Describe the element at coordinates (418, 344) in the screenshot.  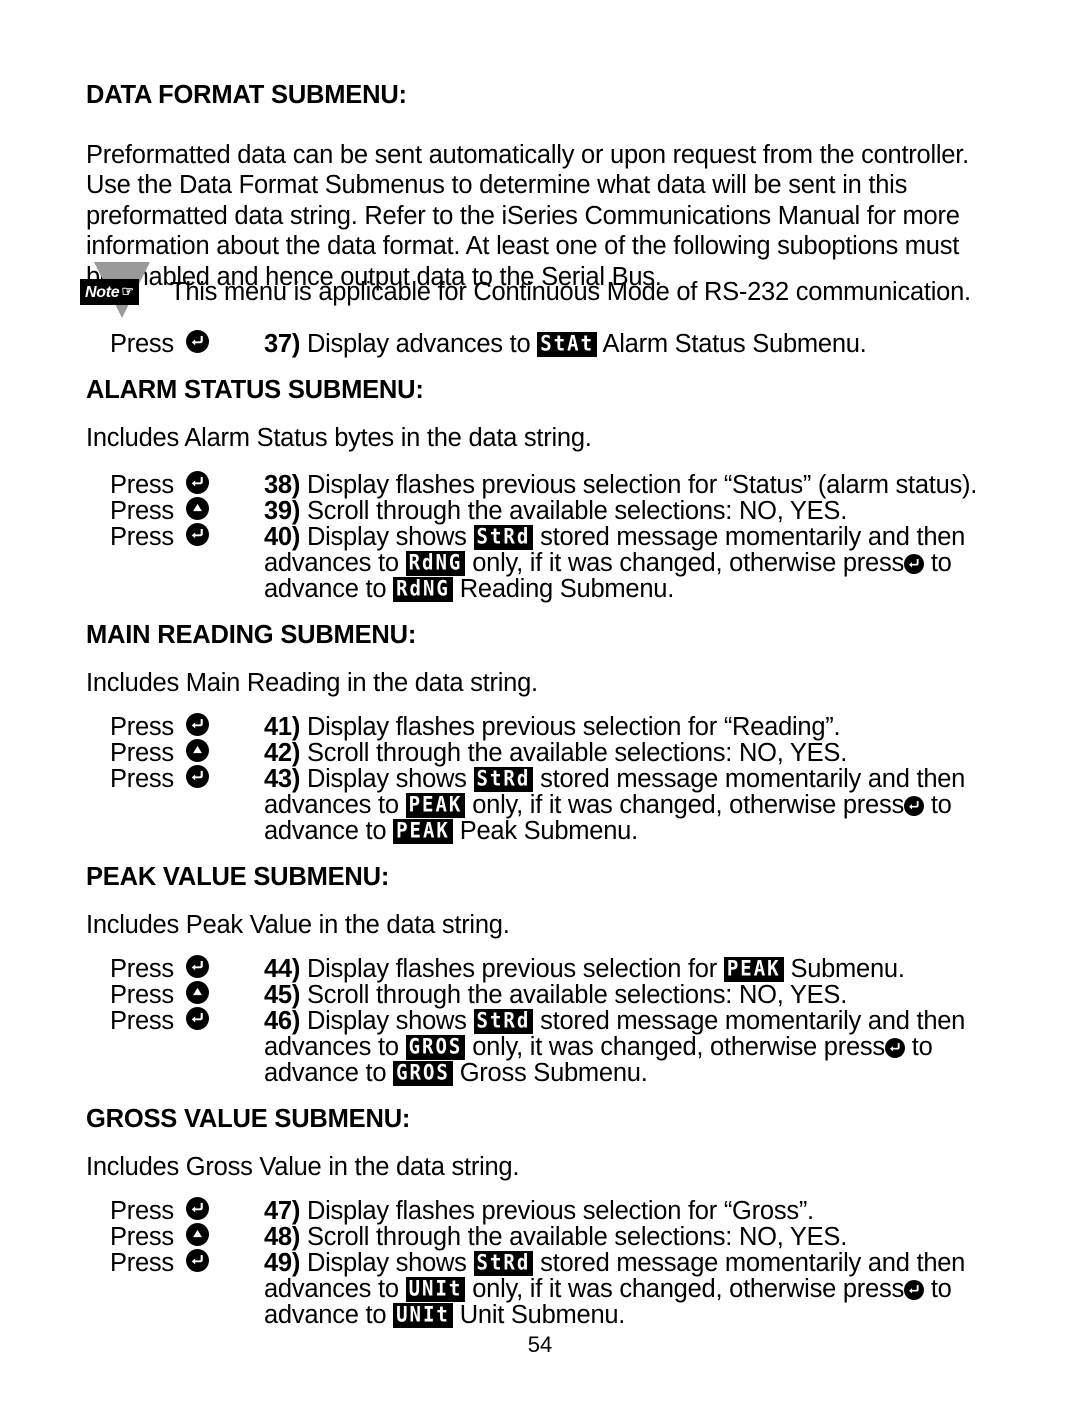
I see `step-text-before: Display advances to` at that location.